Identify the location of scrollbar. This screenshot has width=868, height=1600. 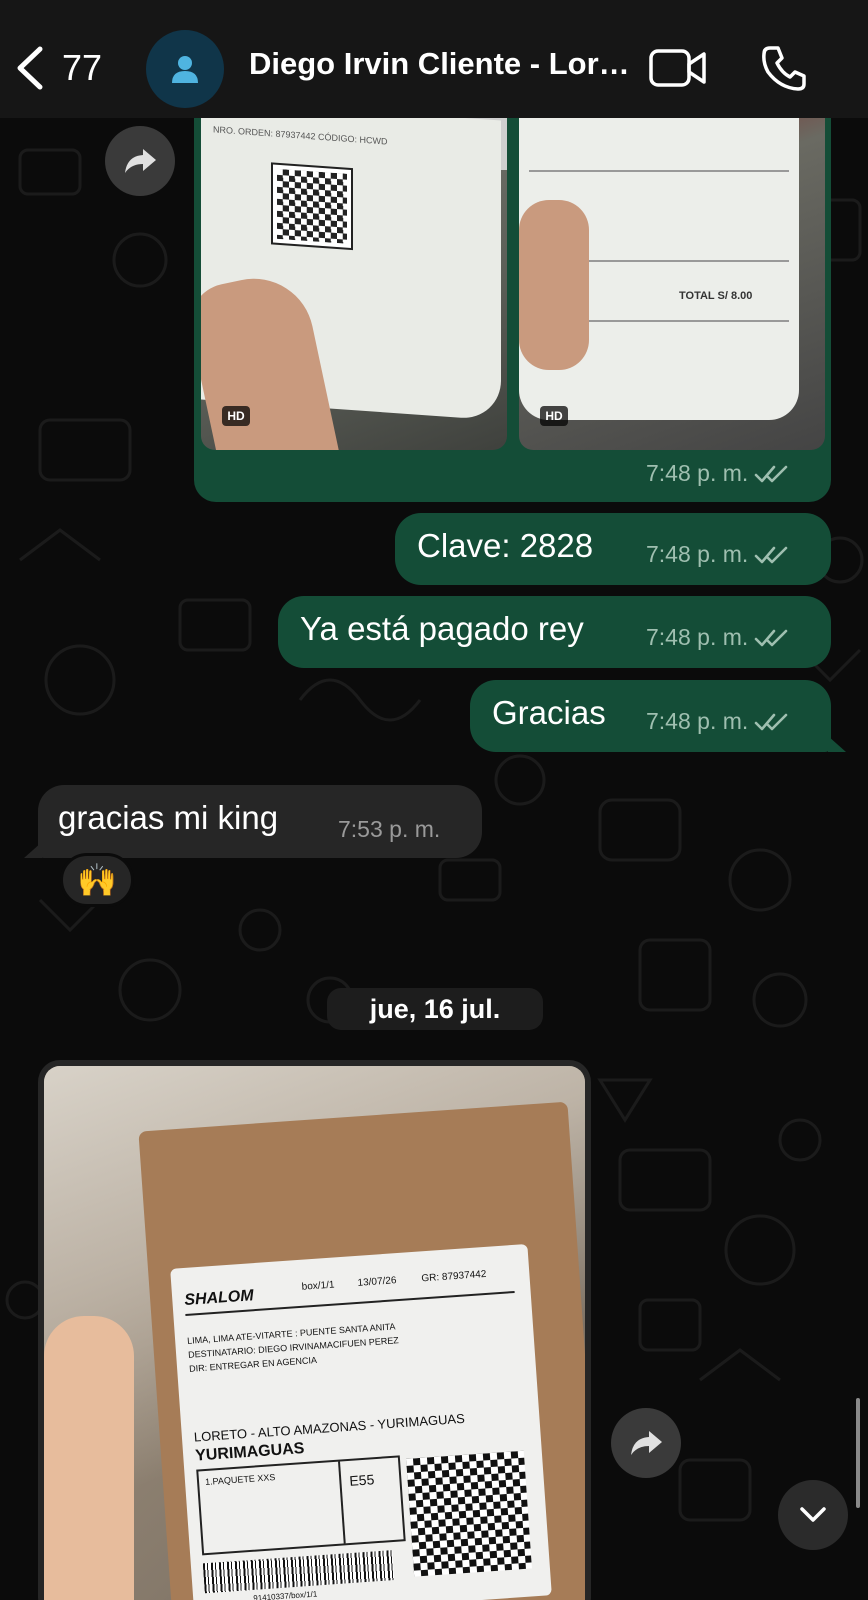
(858, 1453).